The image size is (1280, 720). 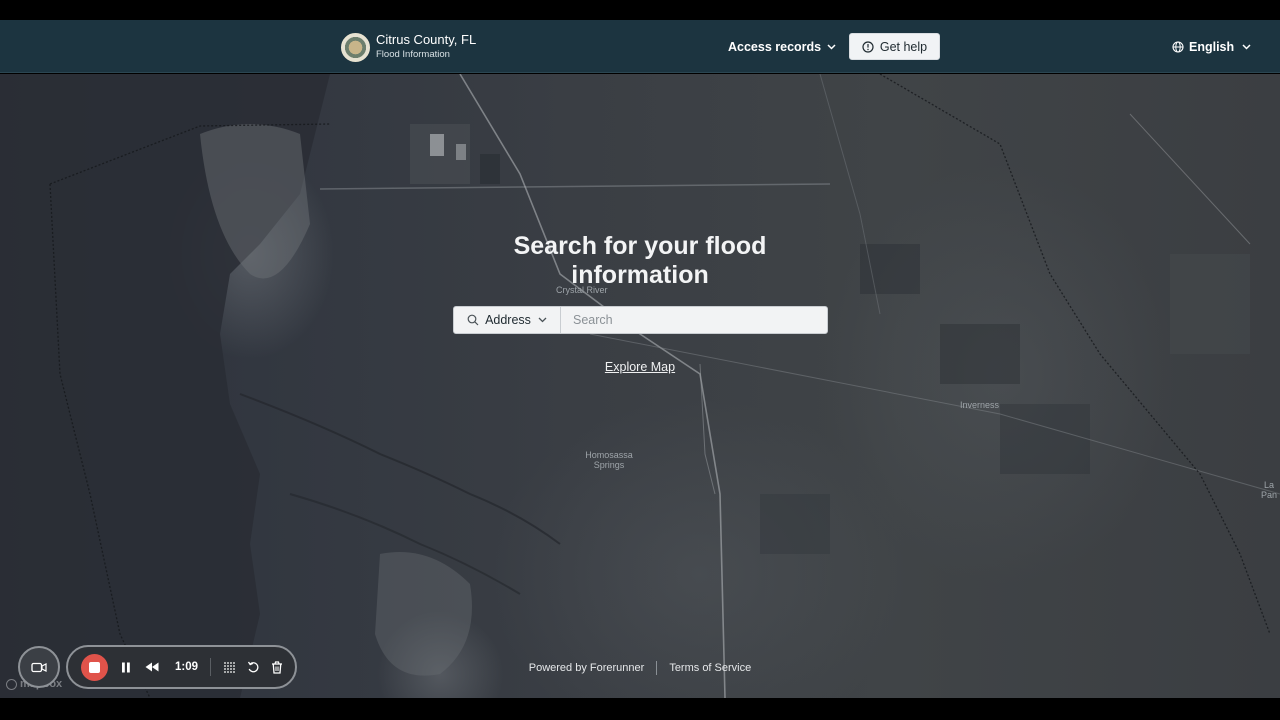 I want to click on footer-links: Powered by Forerunner Terms of Service, so click(x=640, y=668).